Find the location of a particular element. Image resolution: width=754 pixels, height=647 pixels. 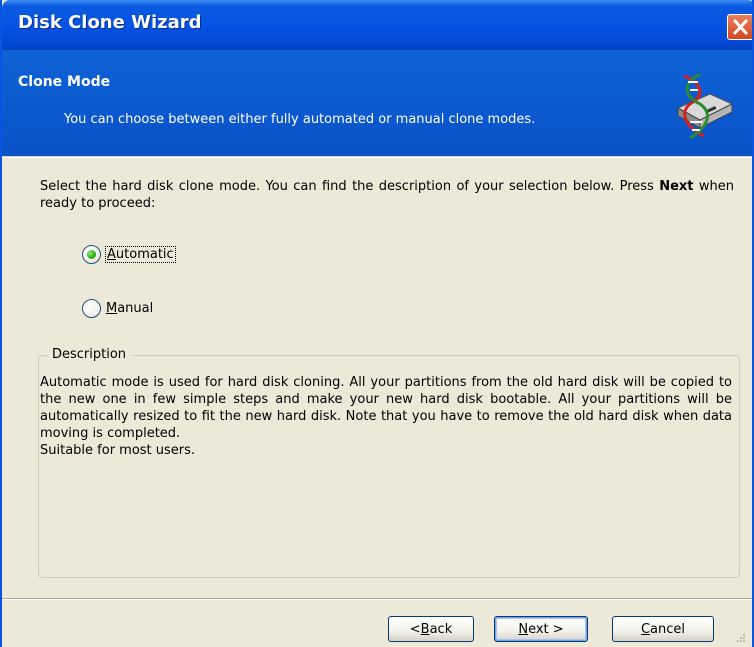

radio-selected-dot is located at coordinates (91, 254).